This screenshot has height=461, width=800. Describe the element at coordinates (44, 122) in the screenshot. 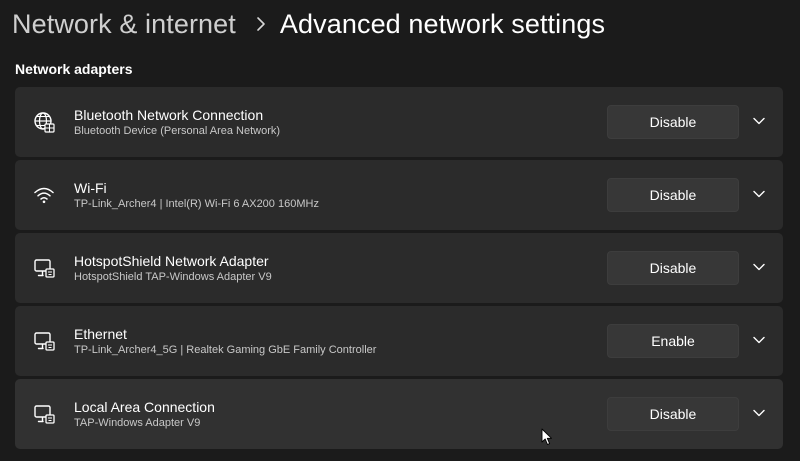

I see `globe-network-icon` at that location.